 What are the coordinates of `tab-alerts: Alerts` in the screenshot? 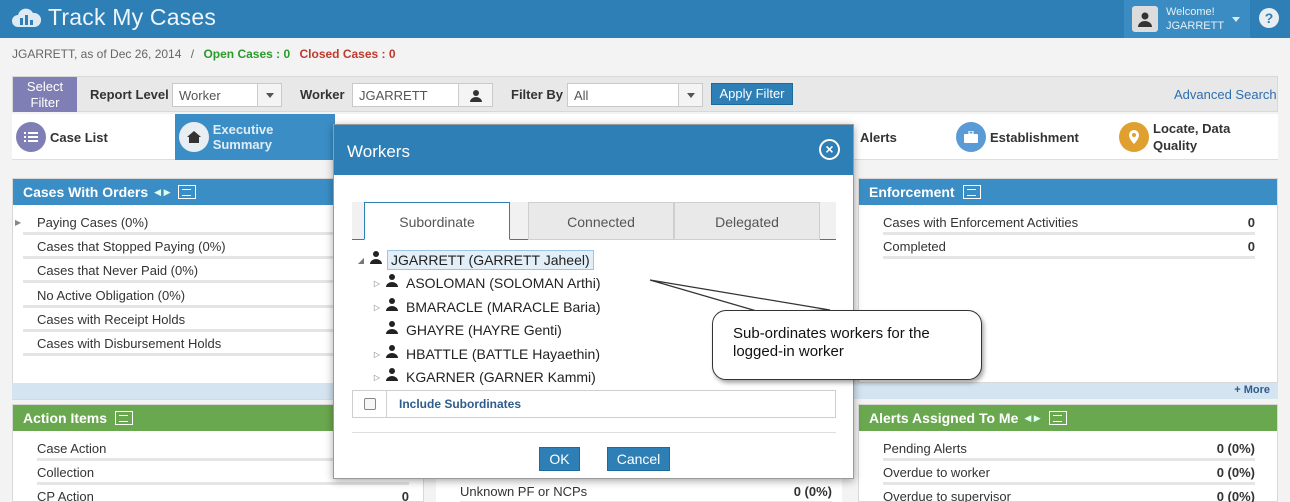 It's located at (878, 137).